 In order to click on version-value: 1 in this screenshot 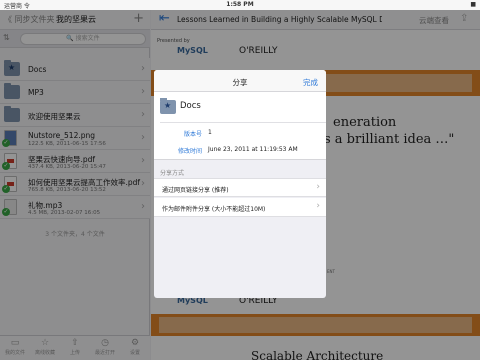, I will do `click(210, 132)`.